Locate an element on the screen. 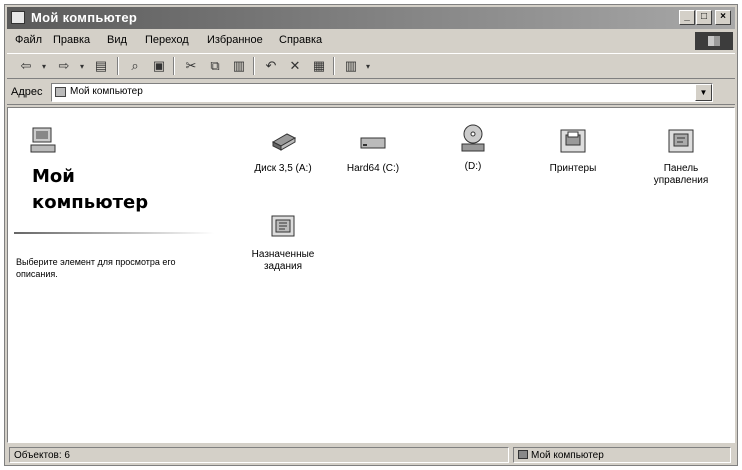 The height and width of the screenshot is (470, 742). title-bar: Мой компьютер _ □ × is located at coordinates (371, 18).